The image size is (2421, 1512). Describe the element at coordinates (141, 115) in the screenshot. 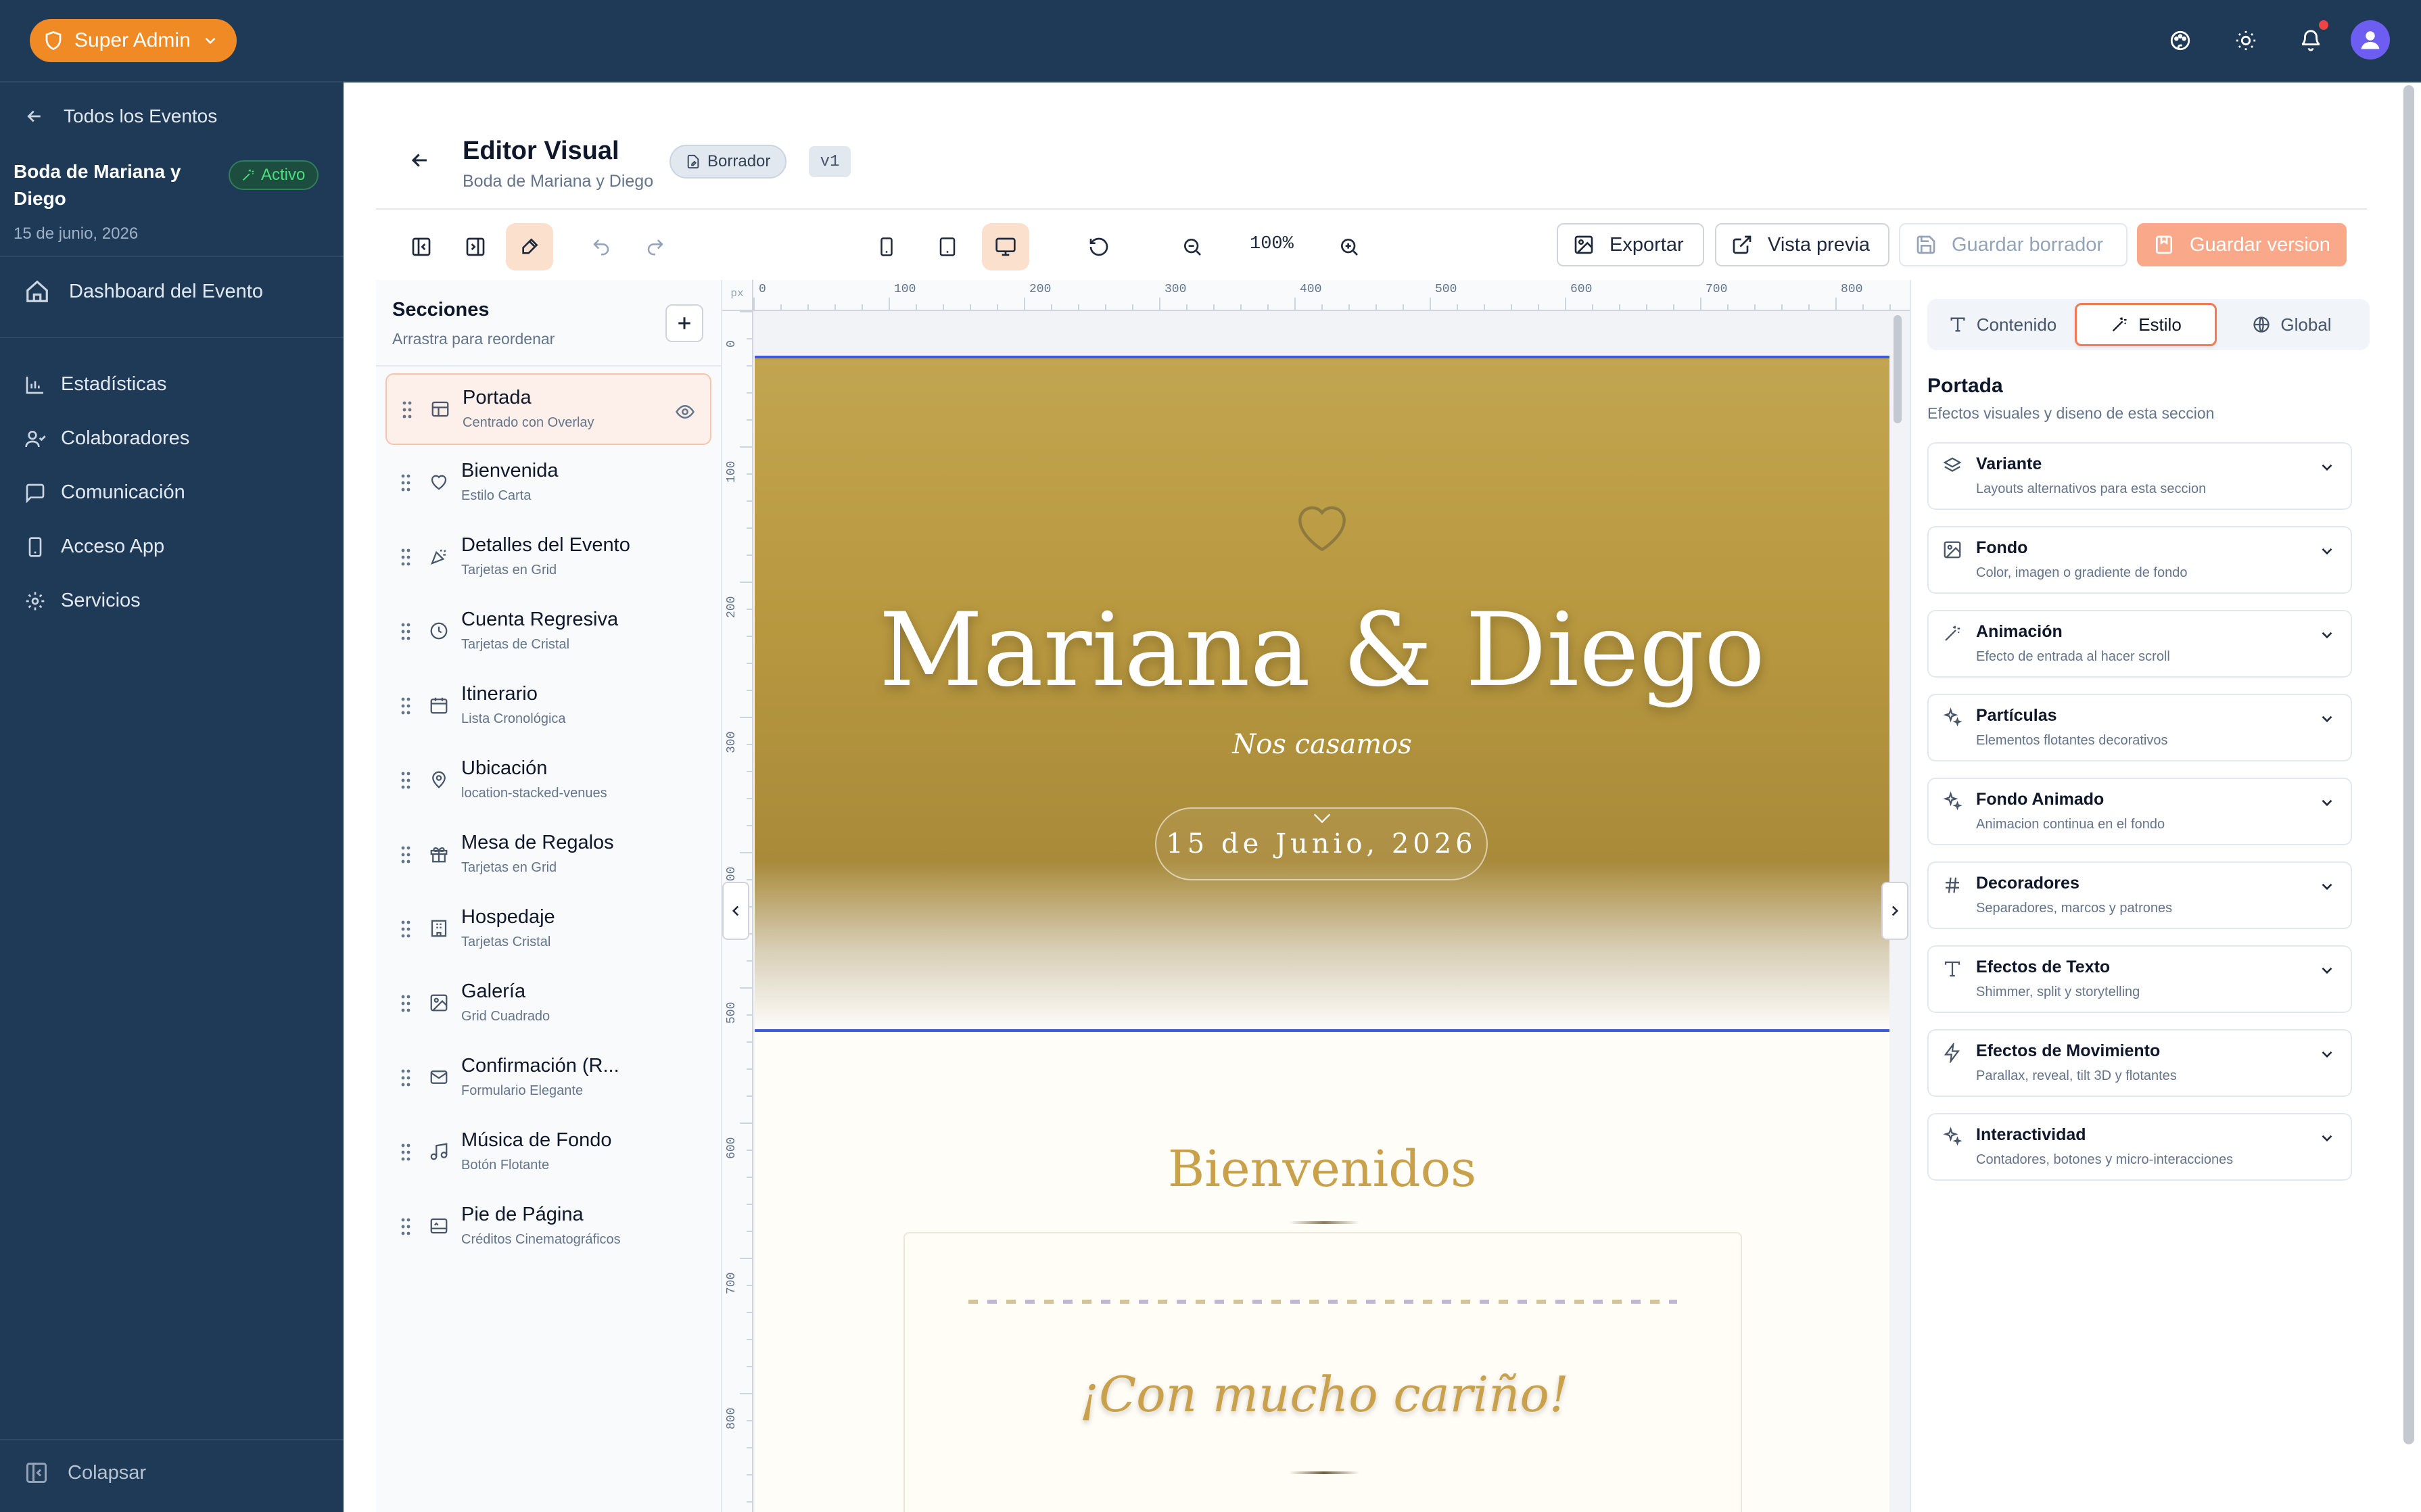

I see `back-to-events-label: Todos los Eventos` at that location.